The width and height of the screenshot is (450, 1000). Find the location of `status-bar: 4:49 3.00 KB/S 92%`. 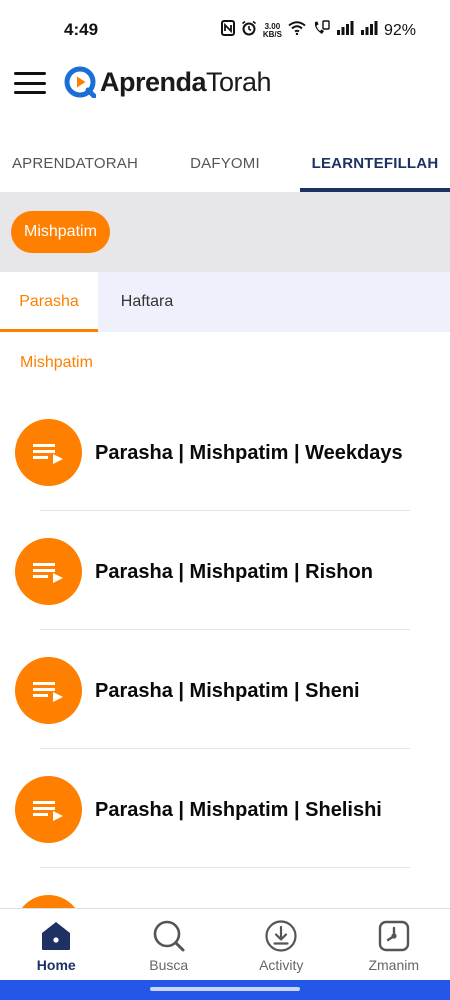

status-bar: 4:49 3.00 KB/S 92% is located at coordinates (225, 30).